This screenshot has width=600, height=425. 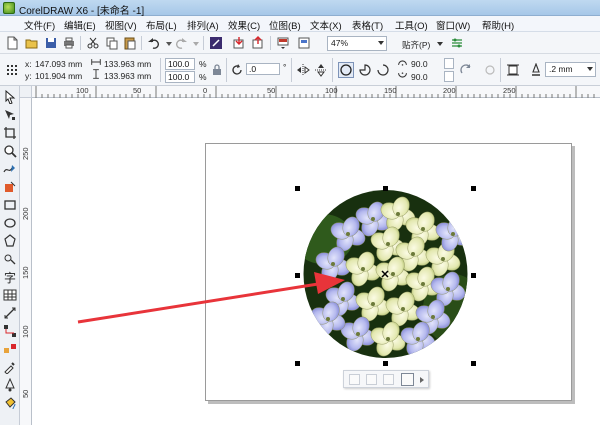 What do you see at coordinates (283, 43) in the screenshot?
I see `application-launcher-icon` at bounding box center [283, 43].